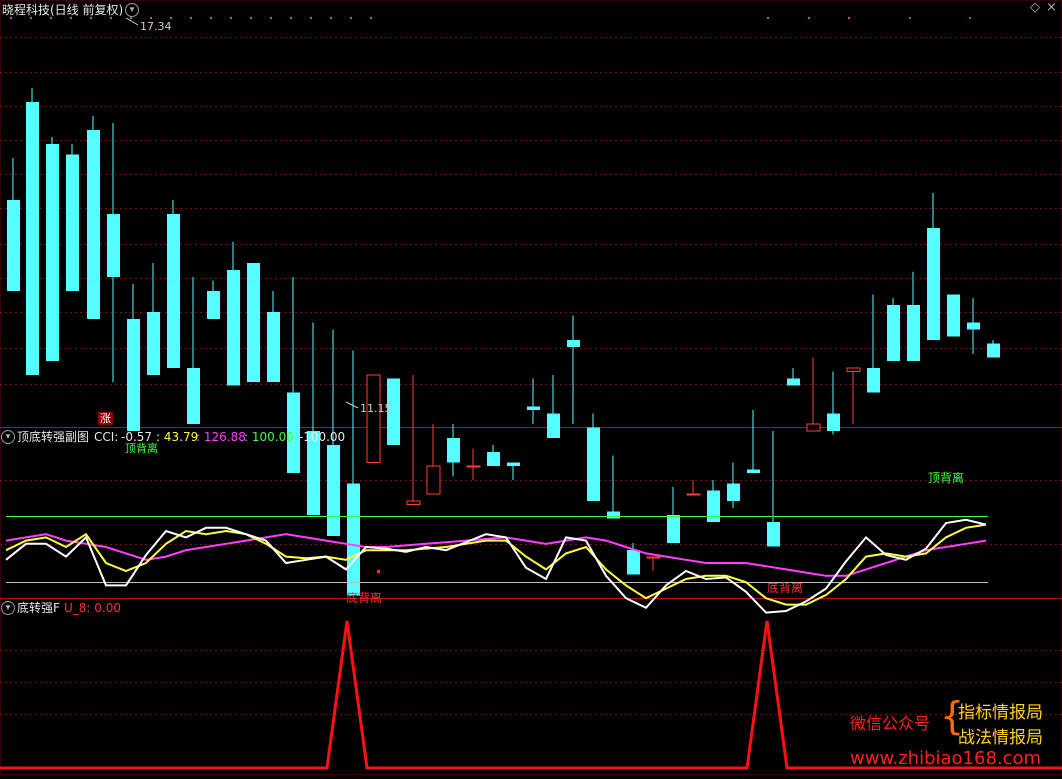 The image size is (1062, 779). What do you see at coordinates (376, 408) in the screenshot?
I see `low-price-label: 11.15` at bounding box center [376, 408].